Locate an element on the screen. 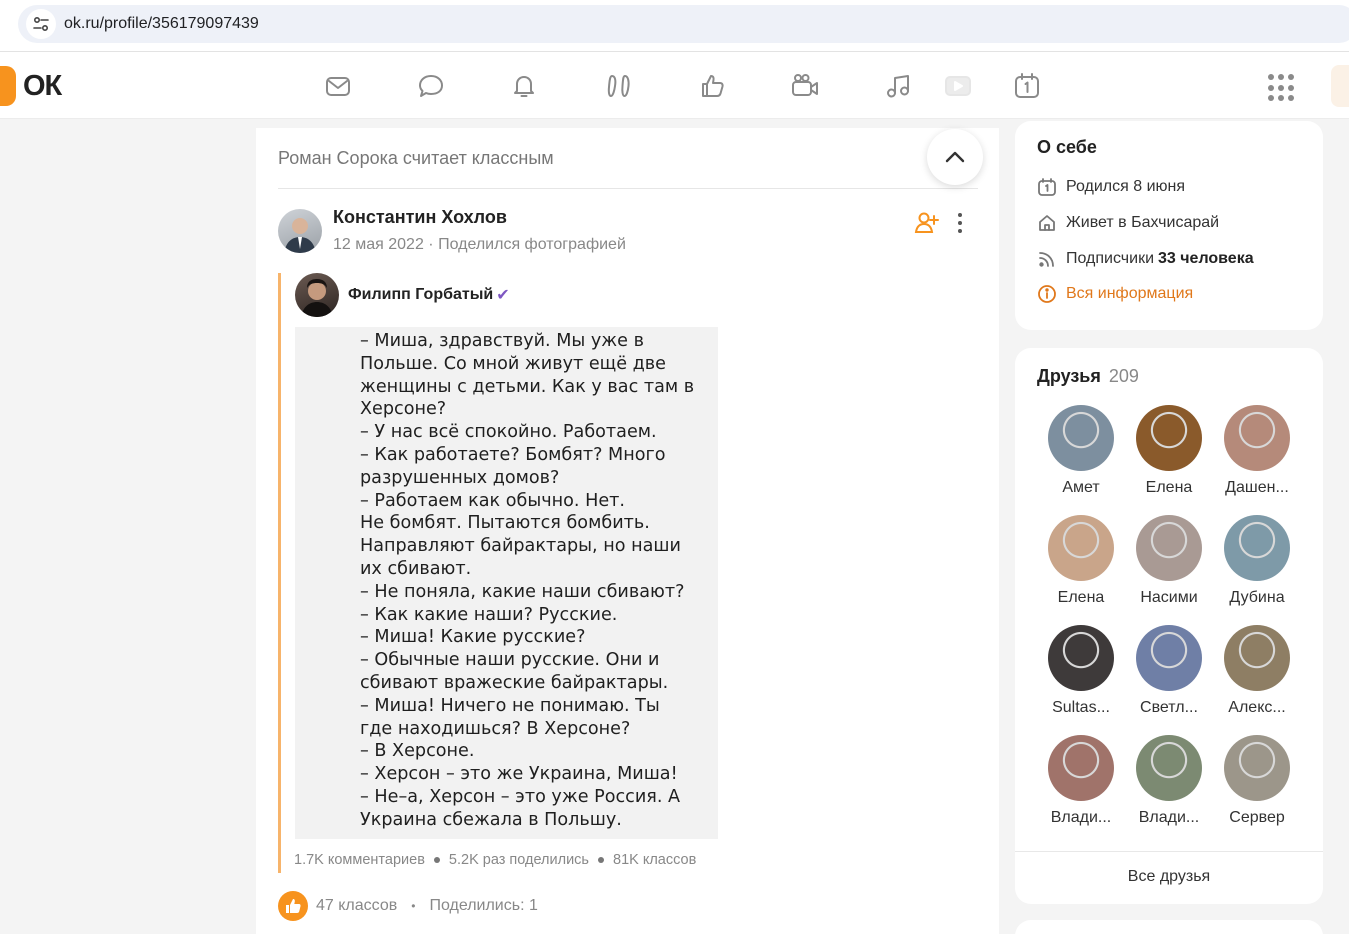 The image size is (1349, 934). ok-logo: ОК is located at coordinates (31, 86).